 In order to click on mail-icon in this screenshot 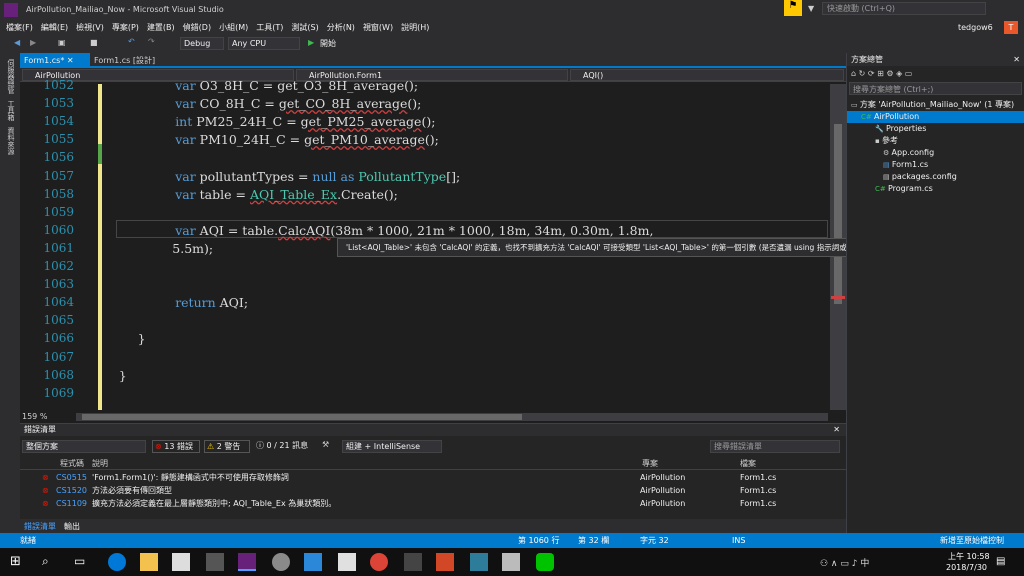, I will do `click(181, 562)`.